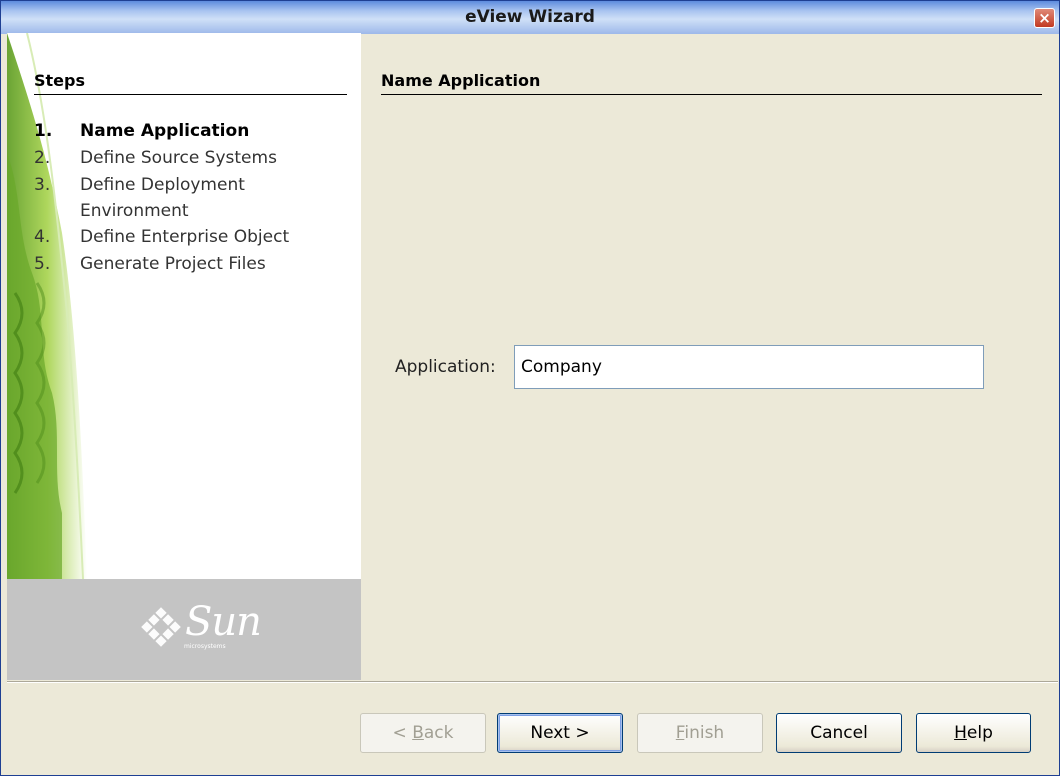  I want to click on application-label: Application:, so click(445, 367).